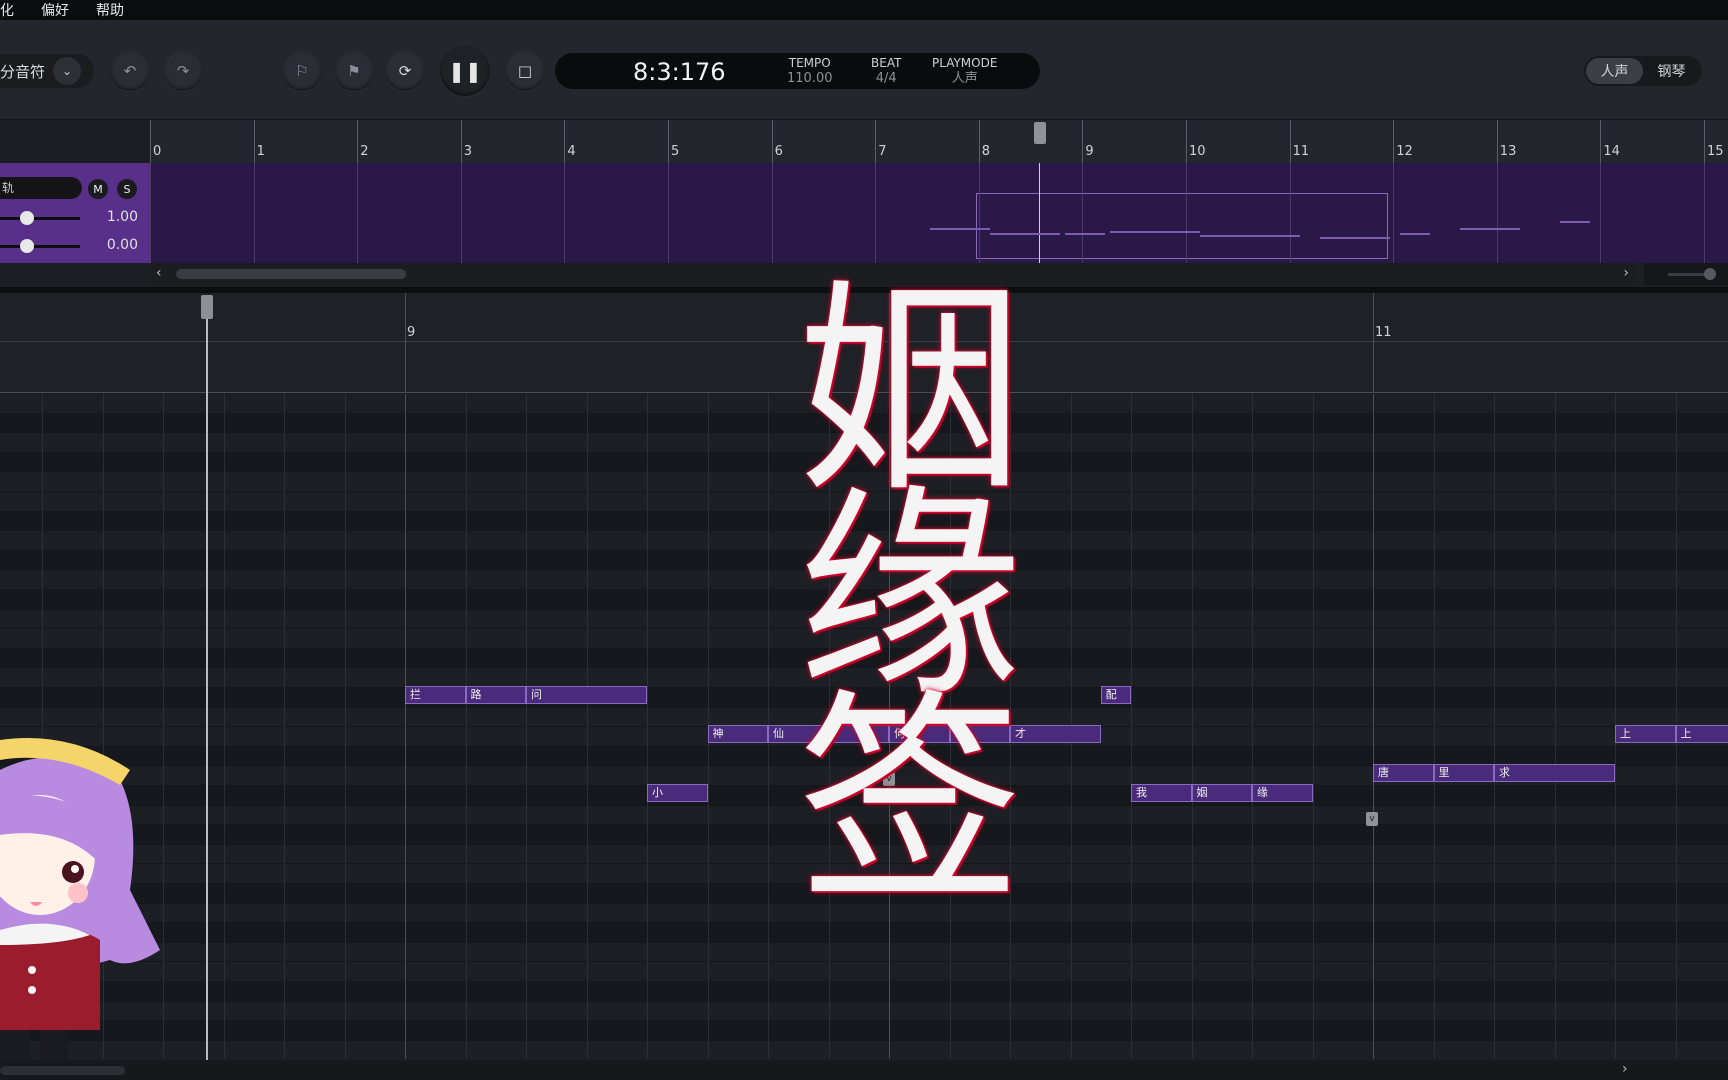  I want to click on playmode-value: 人声, so click(964, 78).